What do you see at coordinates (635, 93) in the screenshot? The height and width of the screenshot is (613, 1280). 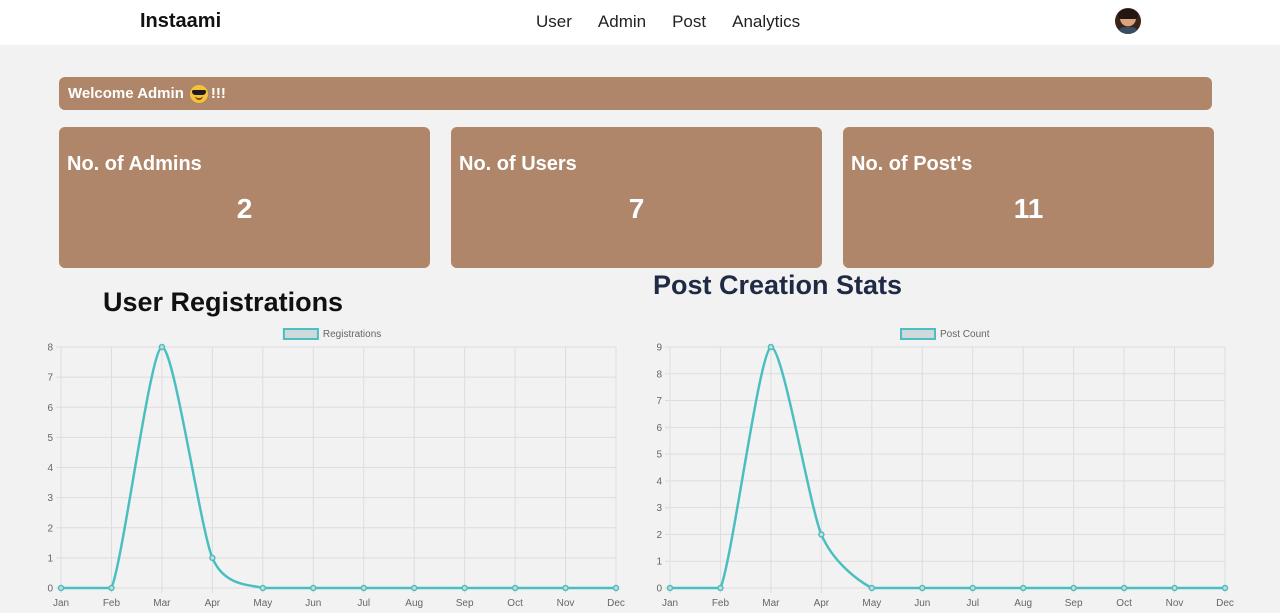 I see `welcome-banner: Welcome Admin !!!` at bounding box center [635, 93].